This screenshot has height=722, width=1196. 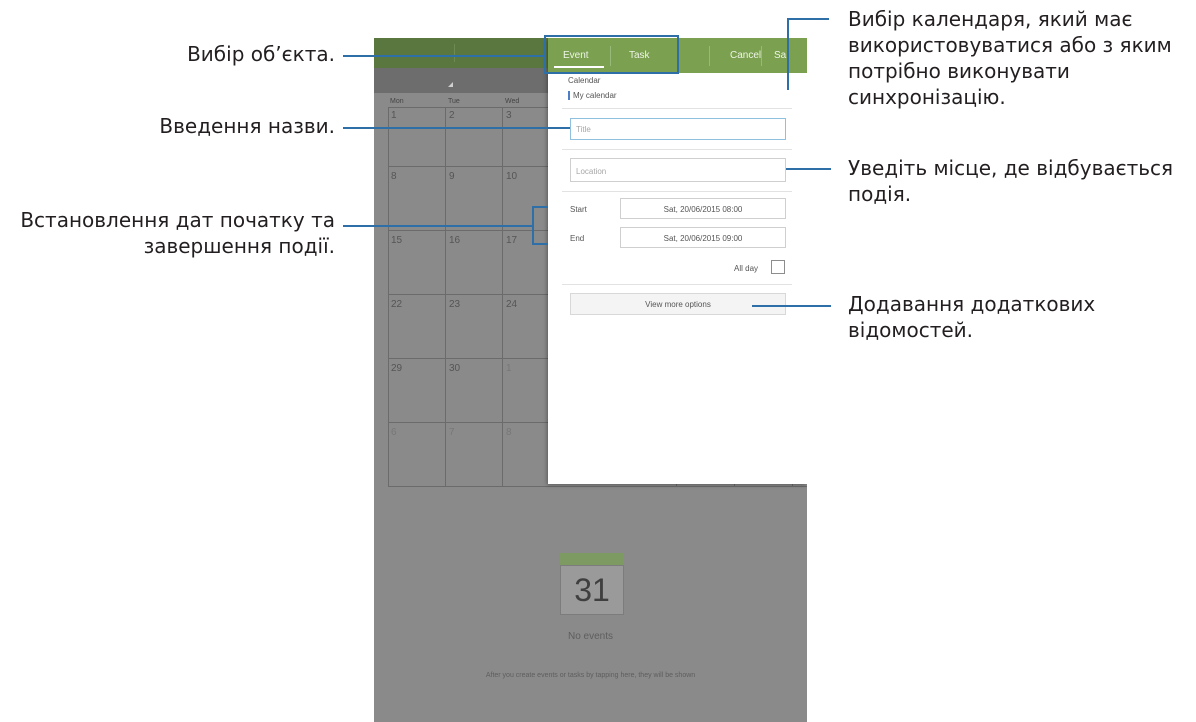 I want to click on cancel-button: Cancel, so click(x=745, y=55).